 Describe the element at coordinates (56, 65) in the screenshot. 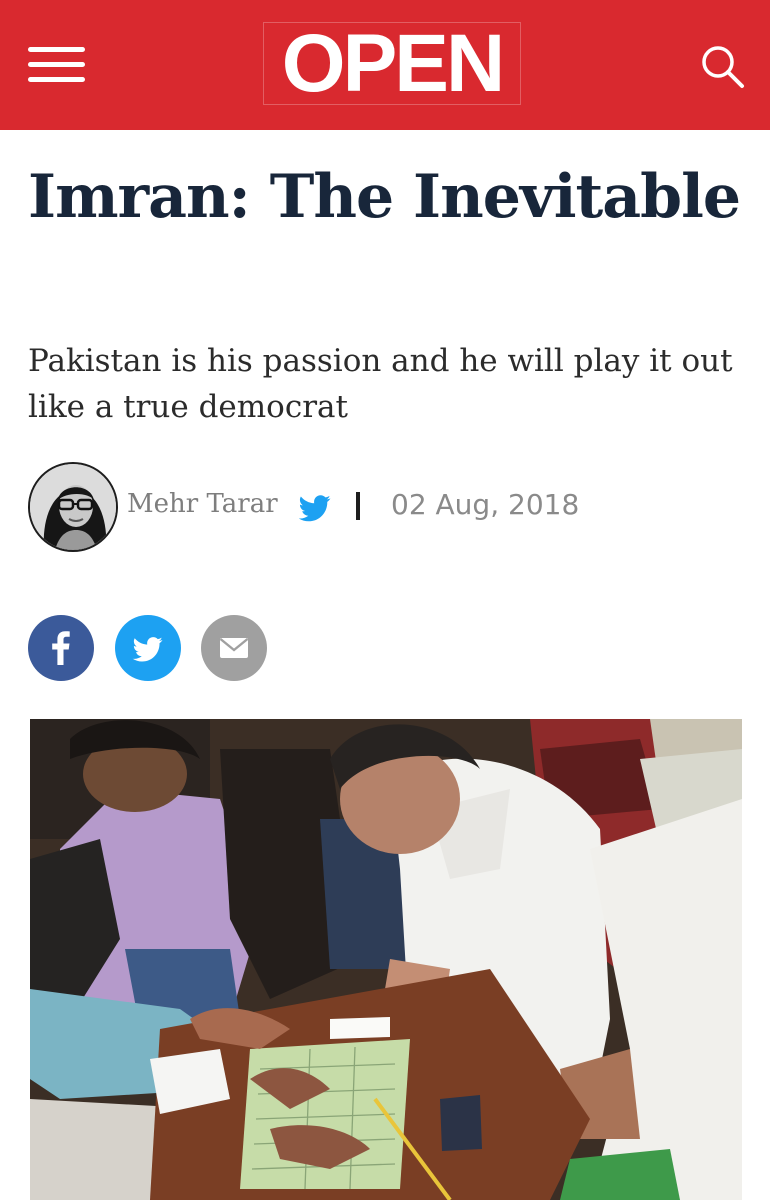

I see `hamburger-menu-icon` at that location.